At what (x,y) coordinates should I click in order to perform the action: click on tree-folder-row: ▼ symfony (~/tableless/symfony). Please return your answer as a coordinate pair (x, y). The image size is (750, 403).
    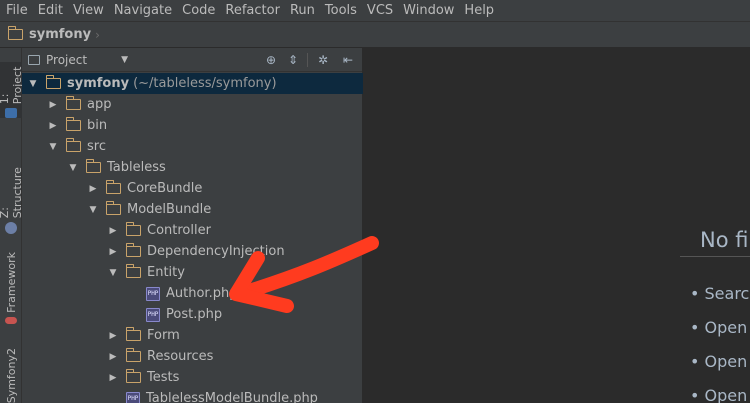
    Looking at the image, I should click on (192, 83).